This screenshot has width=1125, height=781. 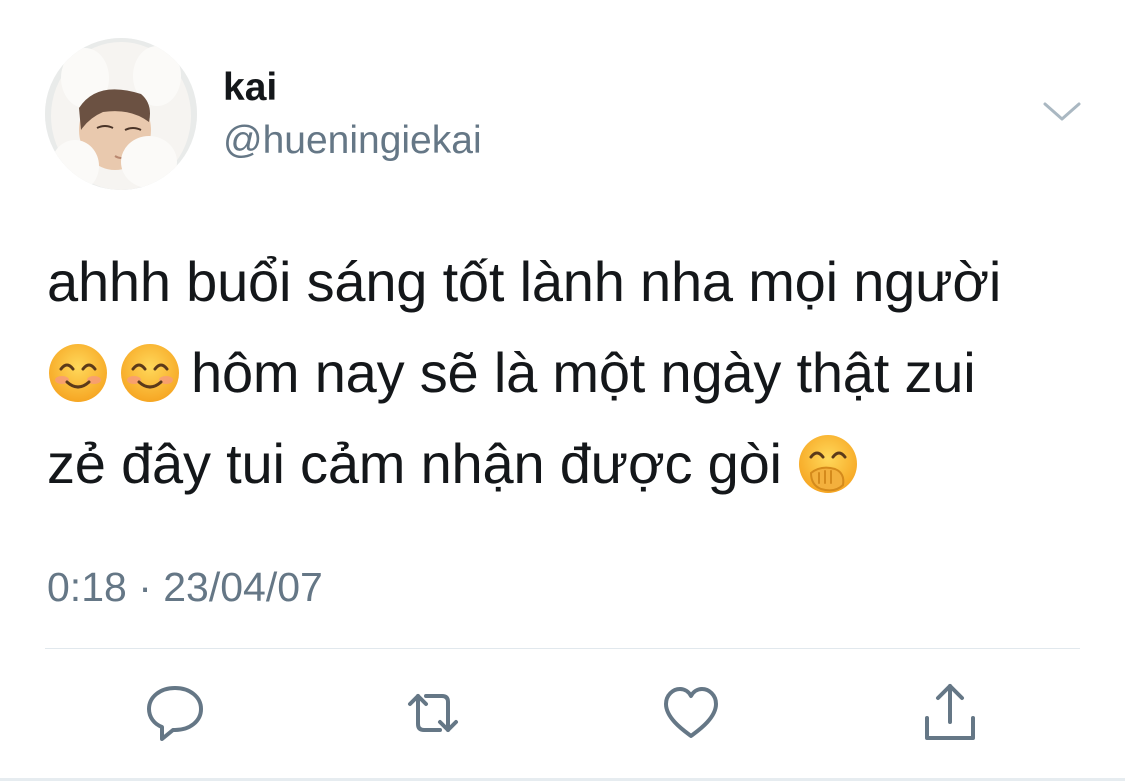 What do you see at coordinates (562, 713) in the screenshot?
I see `action-bar` at bounding box center [562, 713].